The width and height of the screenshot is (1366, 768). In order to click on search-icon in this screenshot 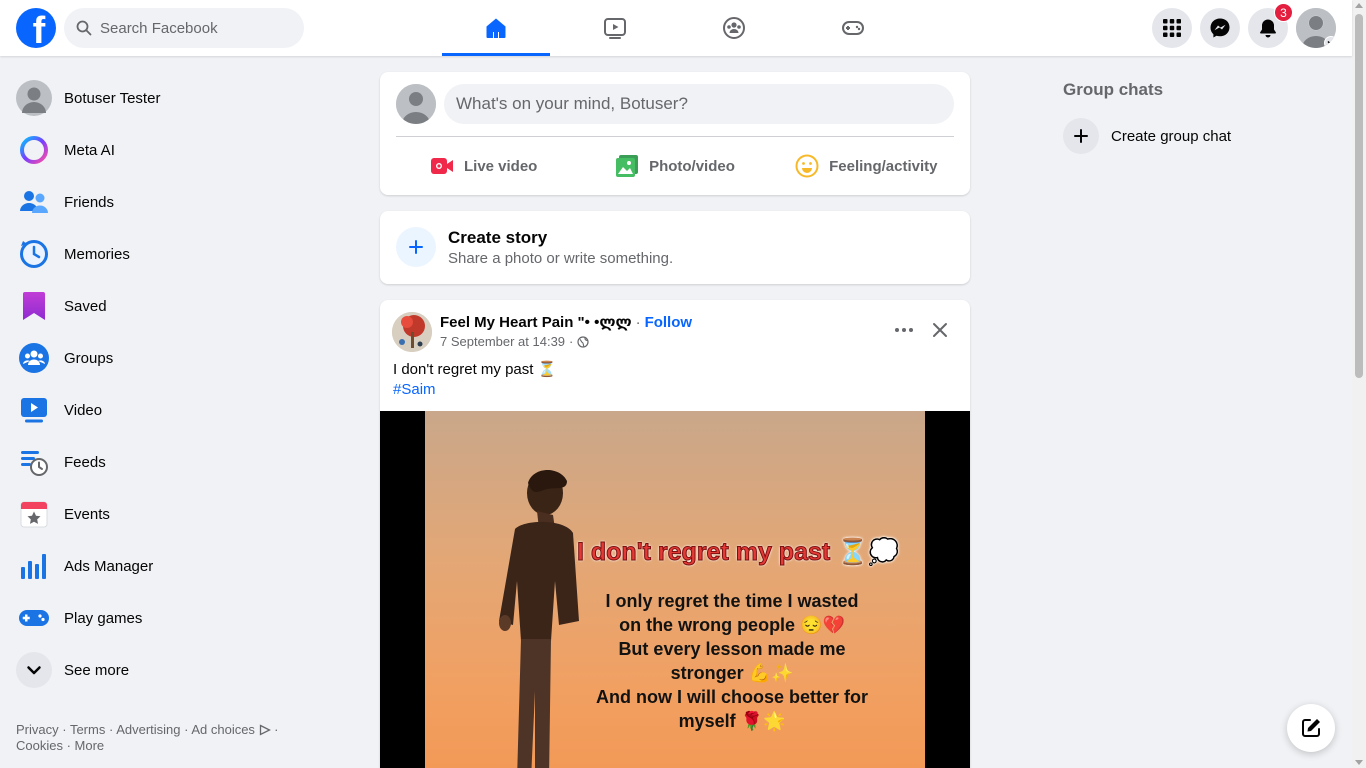, I will do `click(84, 28)`.